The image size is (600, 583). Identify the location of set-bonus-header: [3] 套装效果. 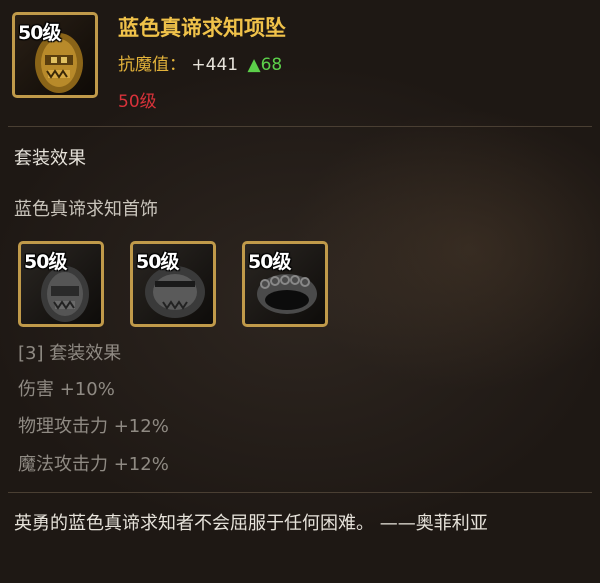
(70, 353).